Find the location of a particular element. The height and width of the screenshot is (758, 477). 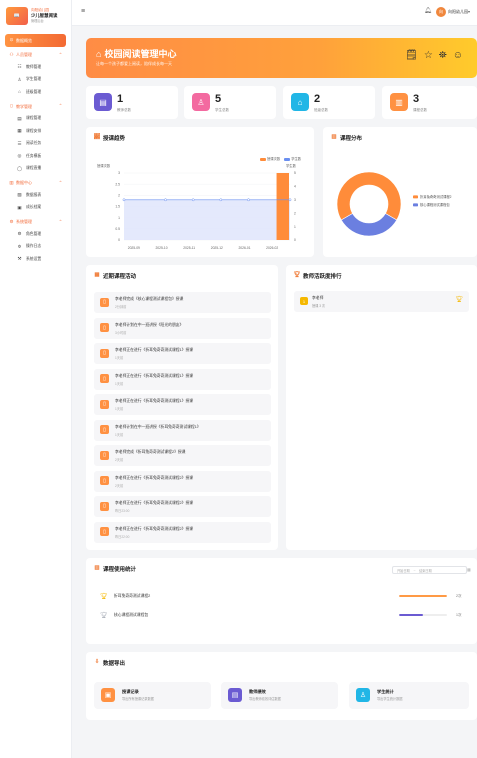

x-tick-label: 2026-02 is located at coordinates (272, 248).